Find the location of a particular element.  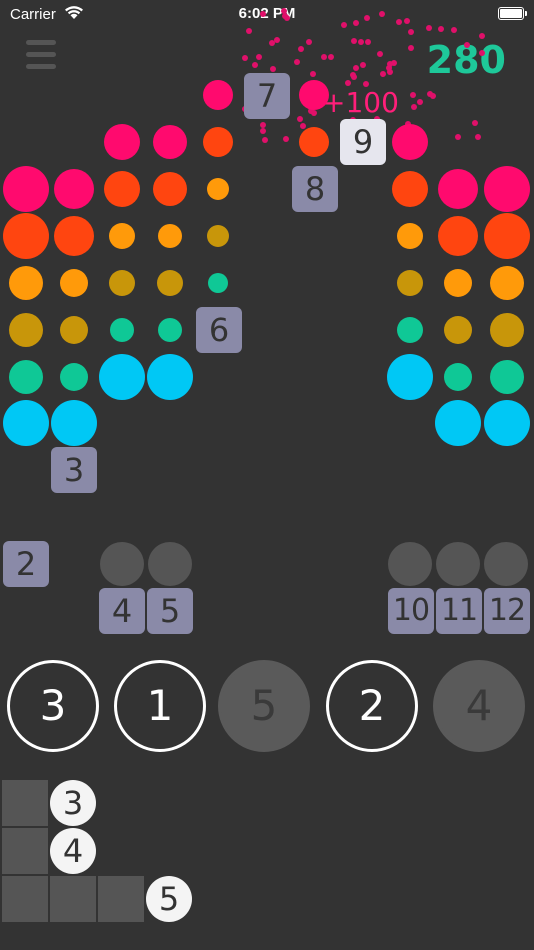

number-tile: 2 is located at coordinates (26, 564).